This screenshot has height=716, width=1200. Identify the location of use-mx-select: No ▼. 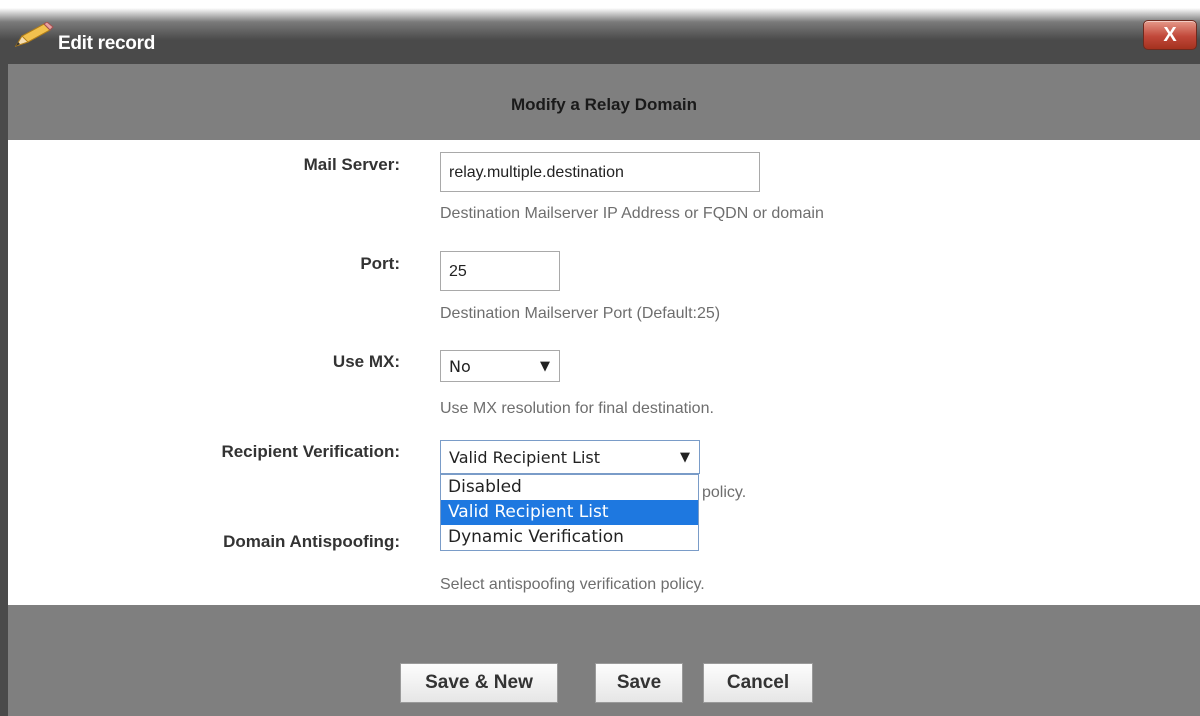
(500, 366).